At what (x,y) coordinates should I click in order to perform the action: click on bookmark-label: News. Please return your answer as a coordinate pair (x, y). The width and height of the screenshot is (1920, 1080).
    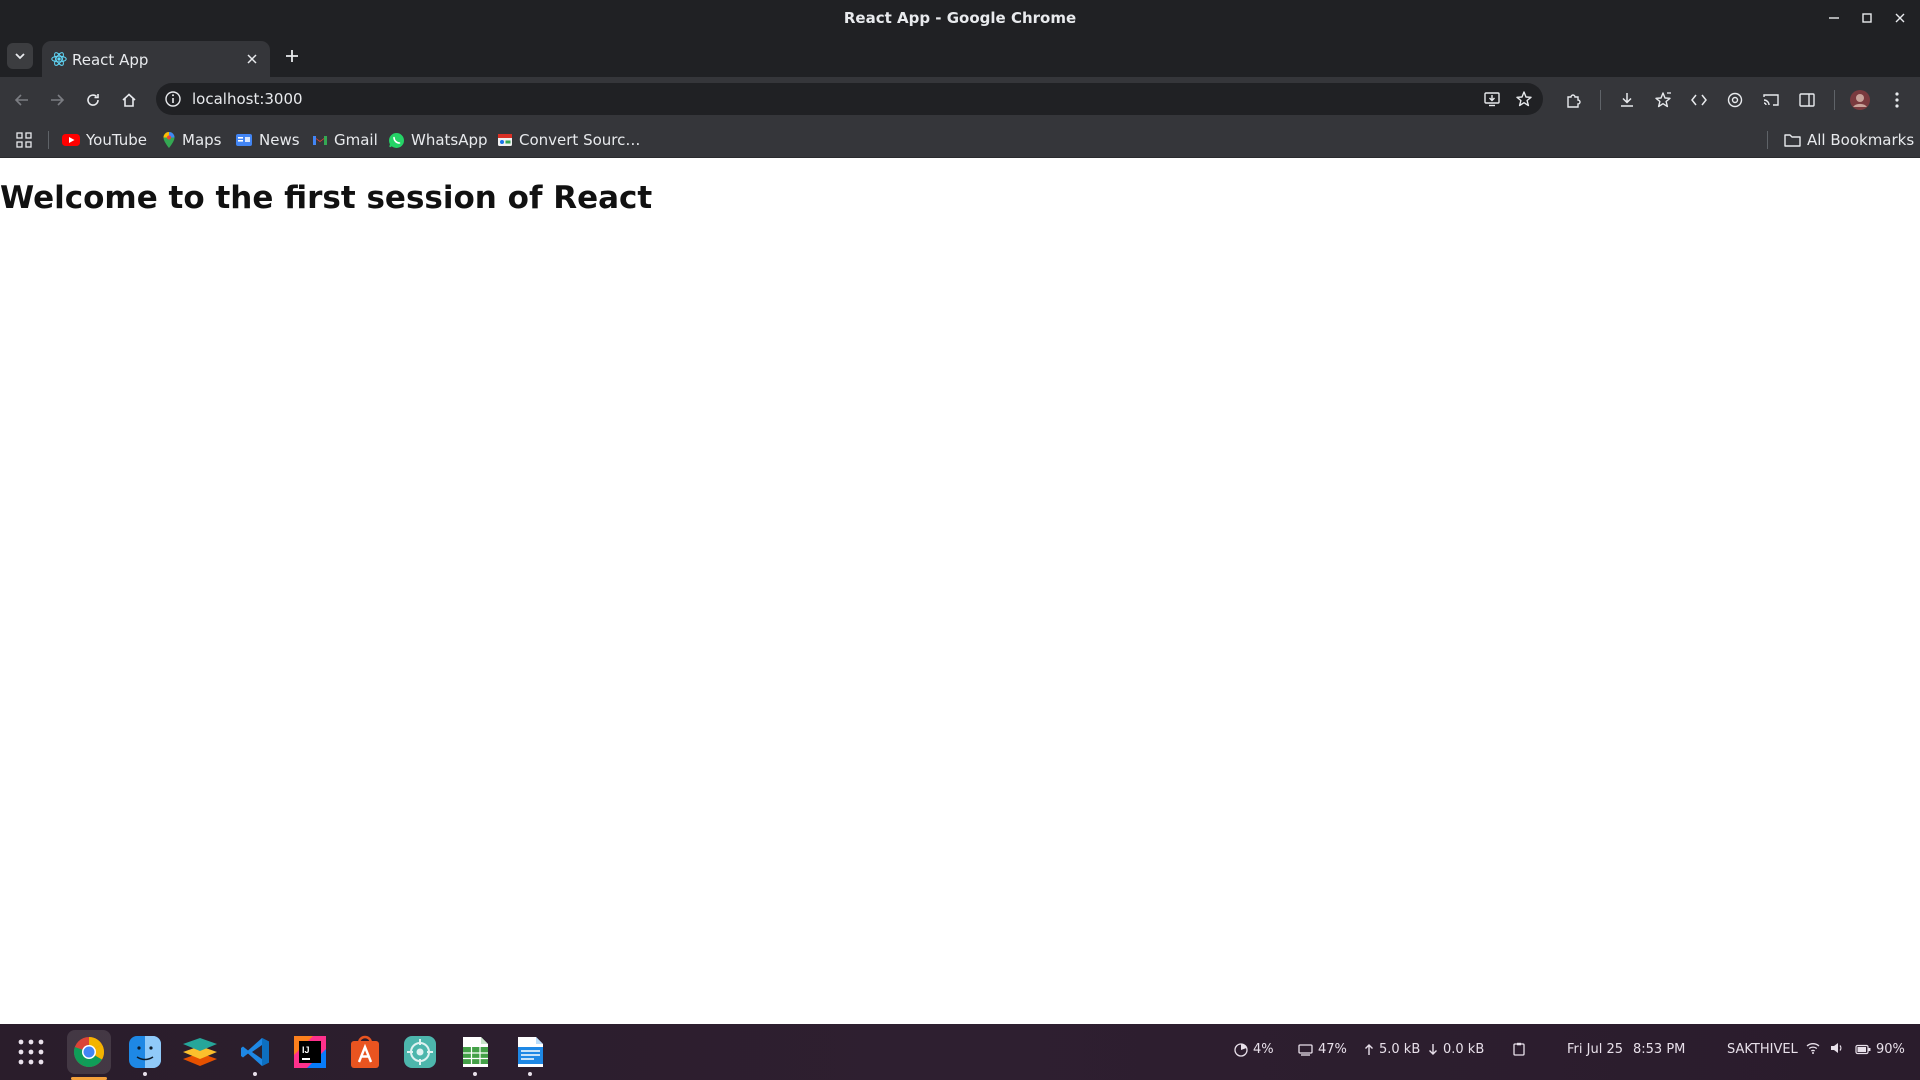
    Looking at the image, I should click on (279, 140).